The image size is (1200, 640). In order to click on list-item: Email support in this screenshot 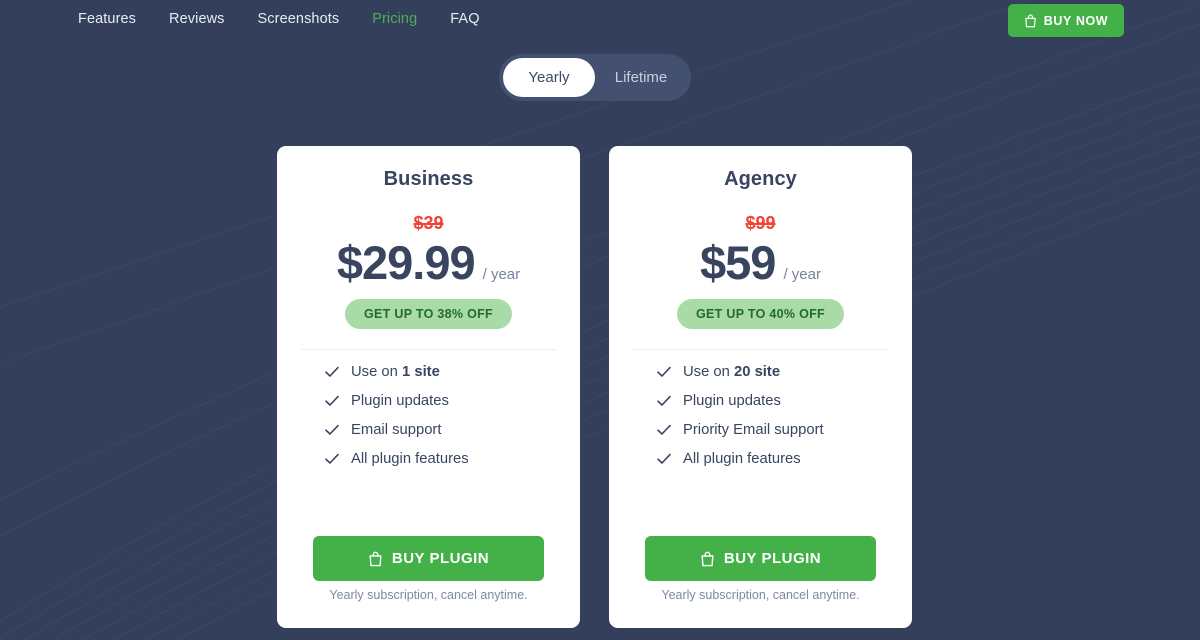, I will do `click(440, 430)`.